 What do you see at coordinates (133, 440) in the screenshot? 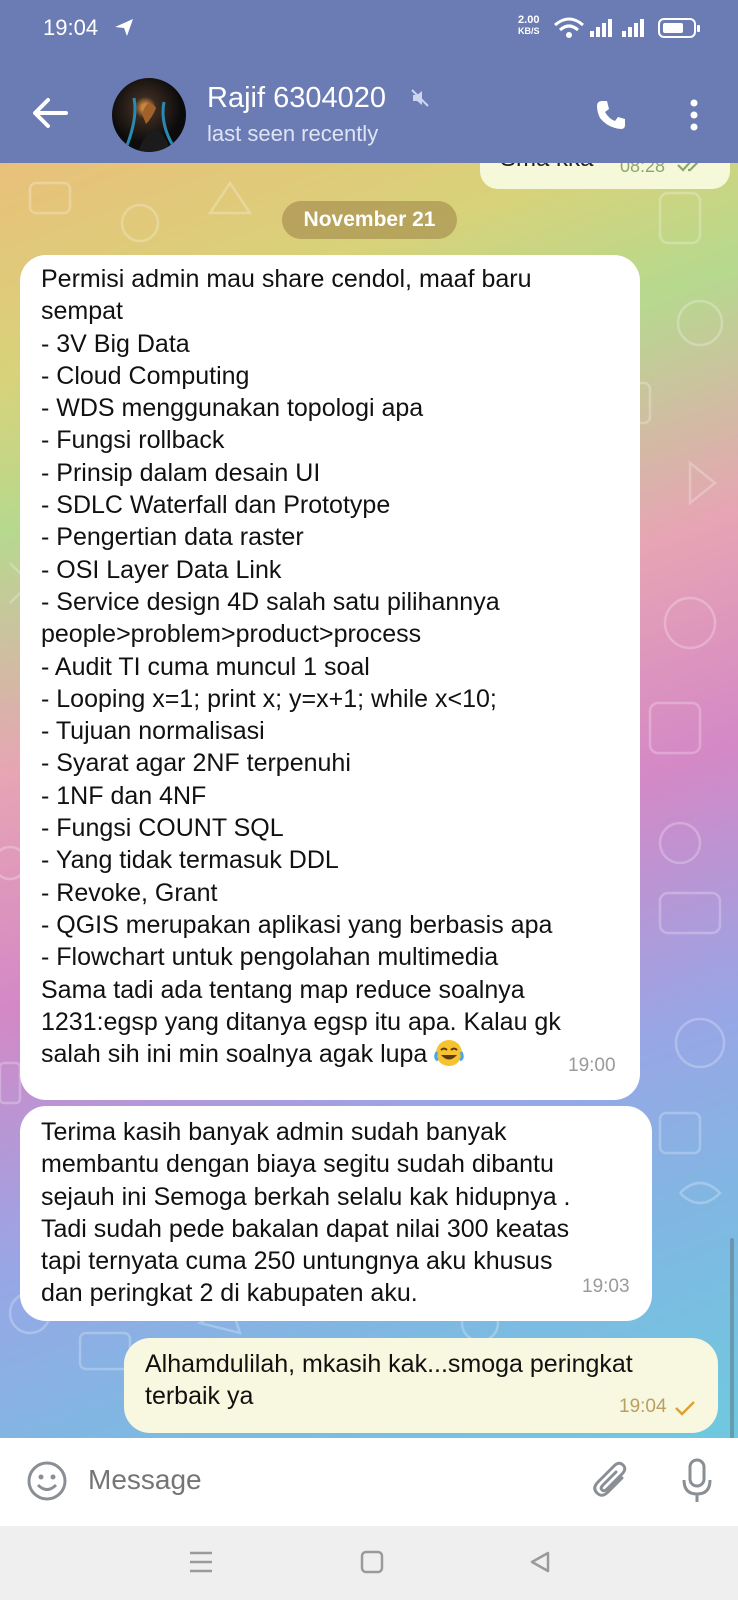
I see `message-line: - Fungsi rollback` at bounding box center [133, 440].